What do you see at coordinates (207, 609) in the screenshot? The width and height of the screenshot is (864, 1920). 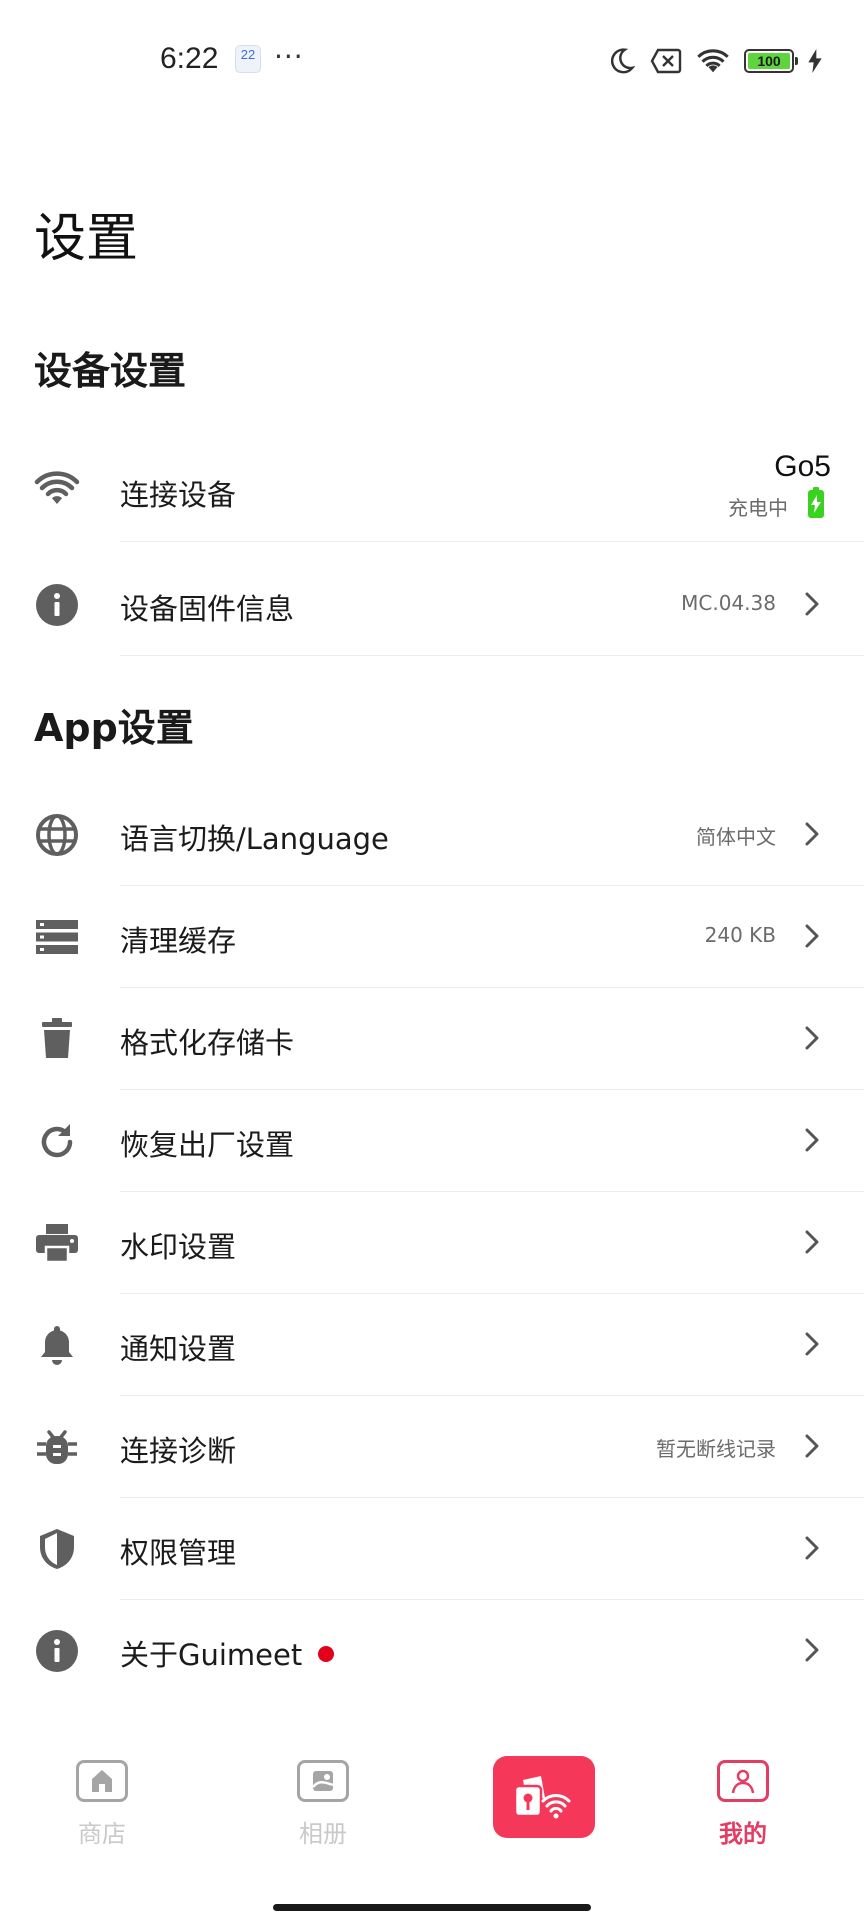 I see `row-label: 设备固件信息` at bounding box center [207, 609].